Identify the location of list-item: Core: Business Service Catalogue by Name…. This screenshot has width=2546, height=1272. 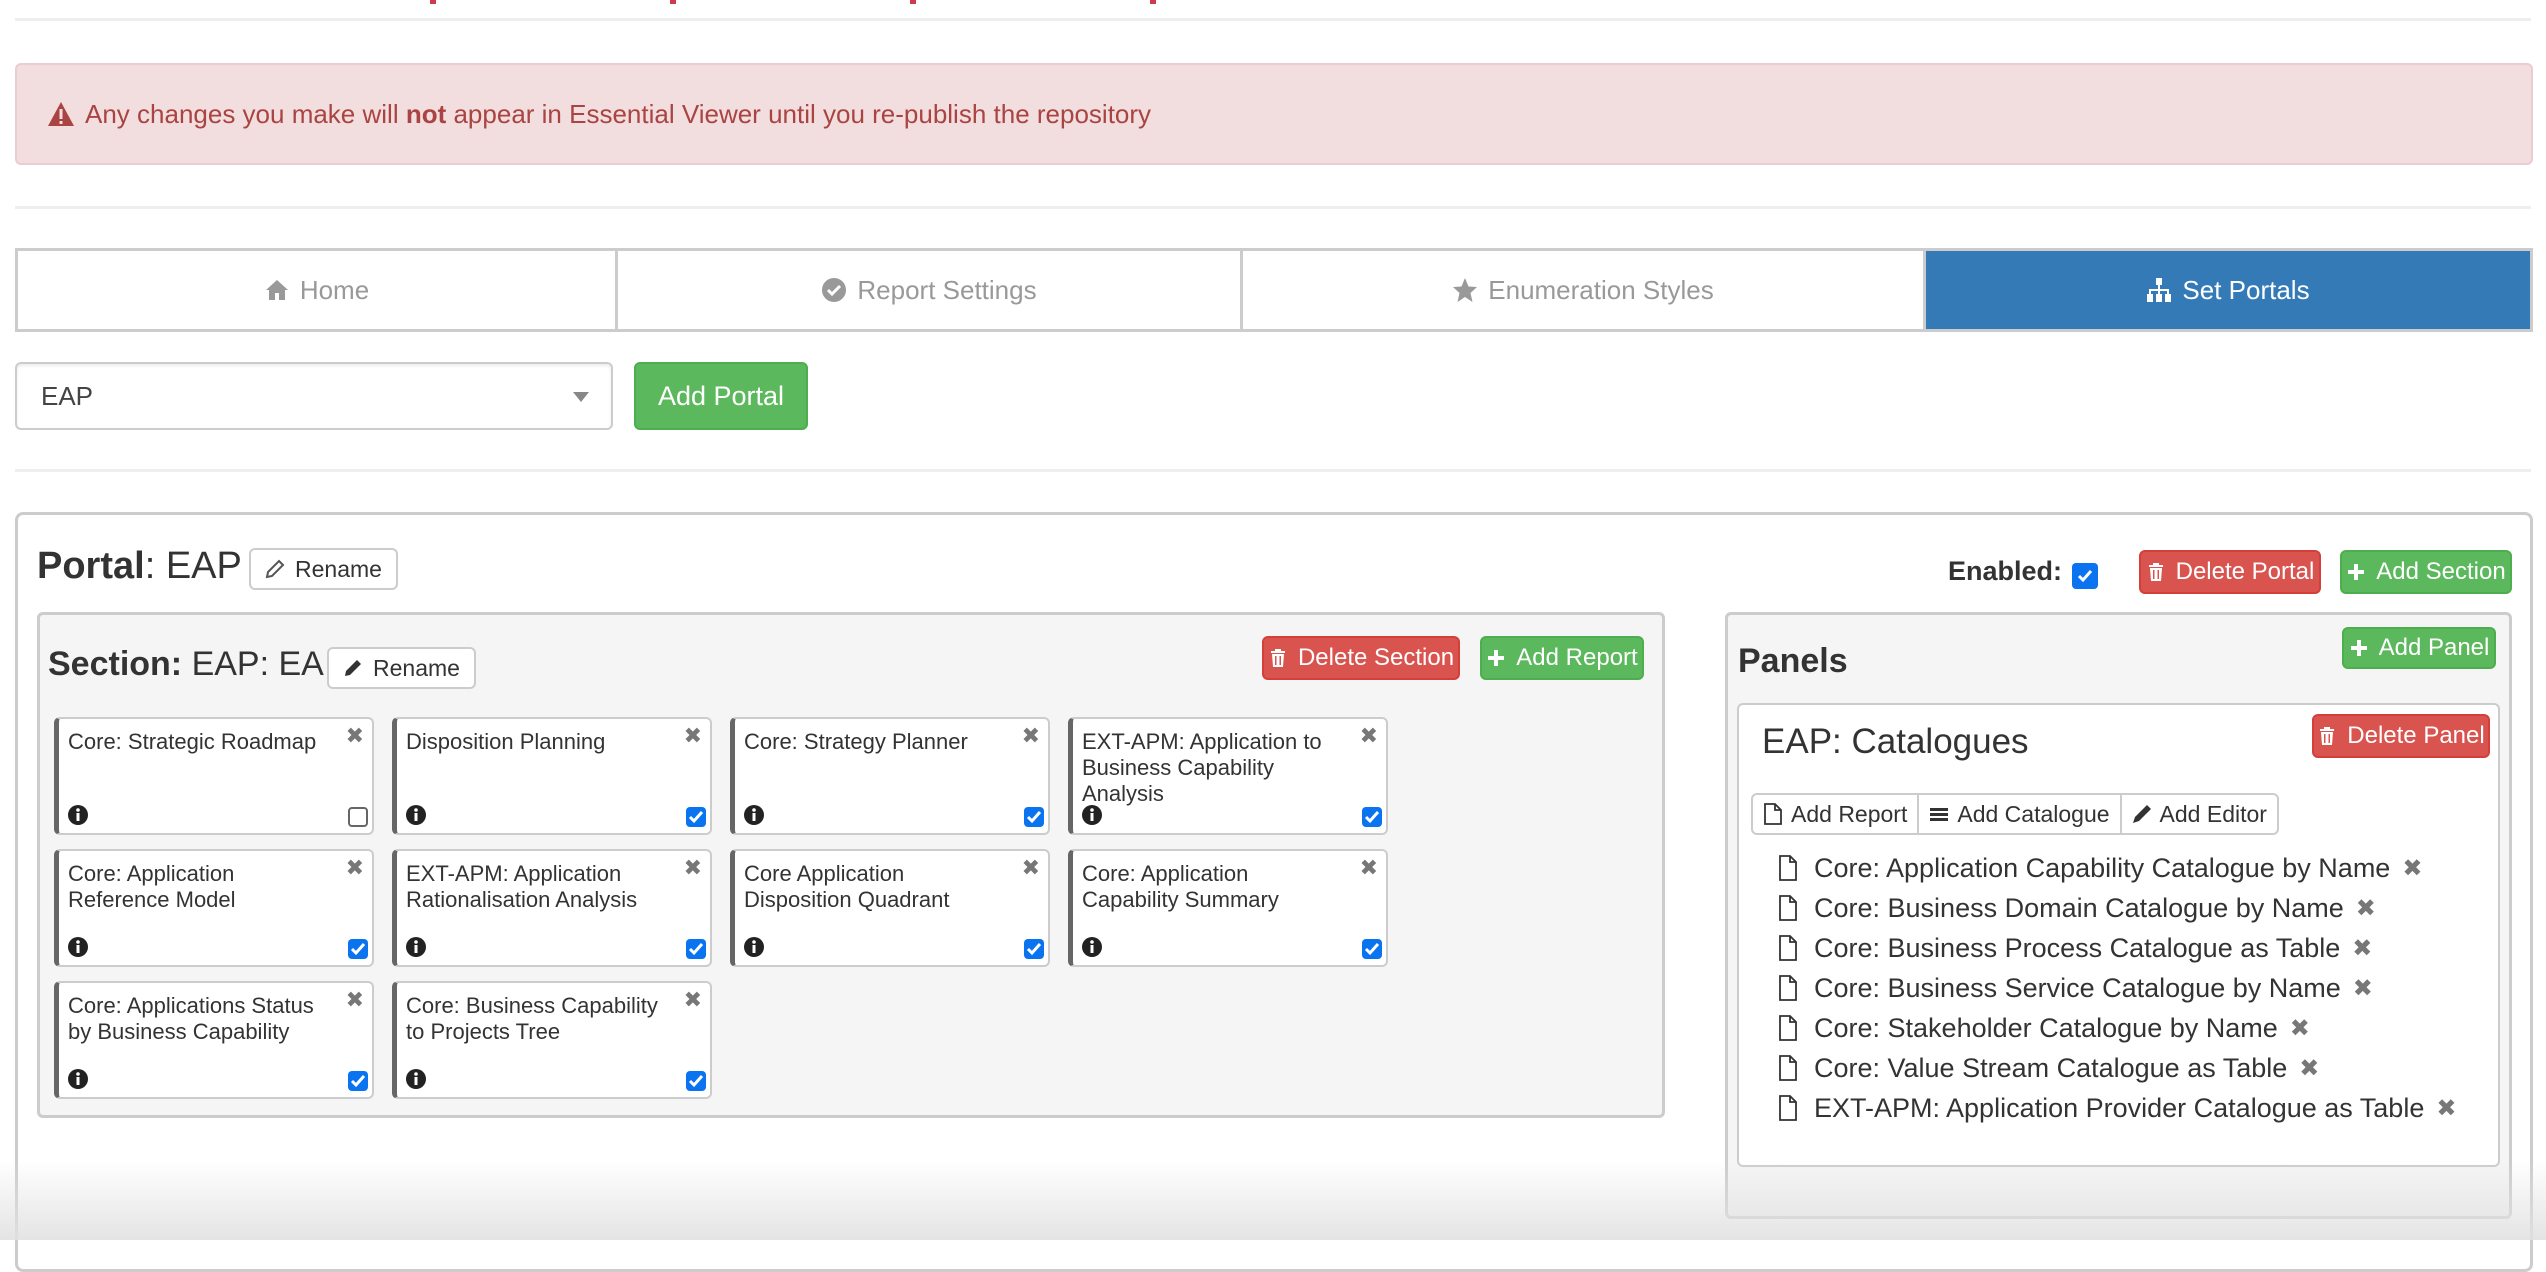
(2117, 988).